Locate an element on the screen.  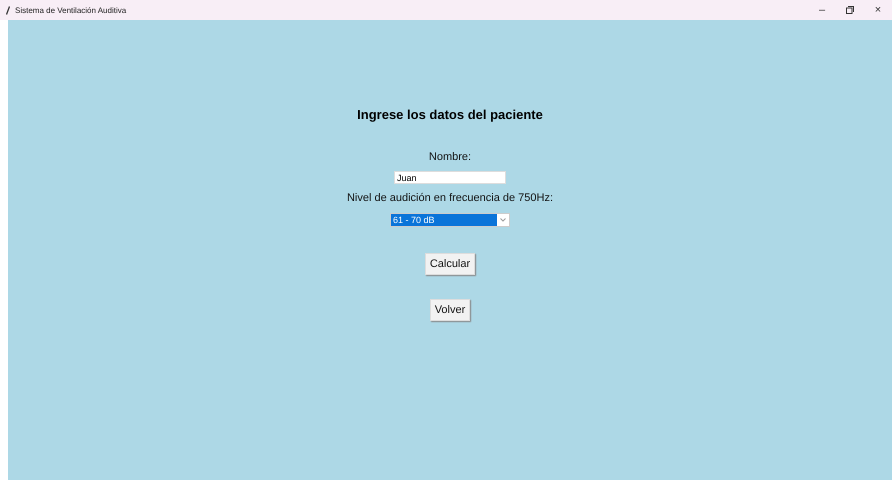
name-field: Juan is located at coordinates (450, 177).